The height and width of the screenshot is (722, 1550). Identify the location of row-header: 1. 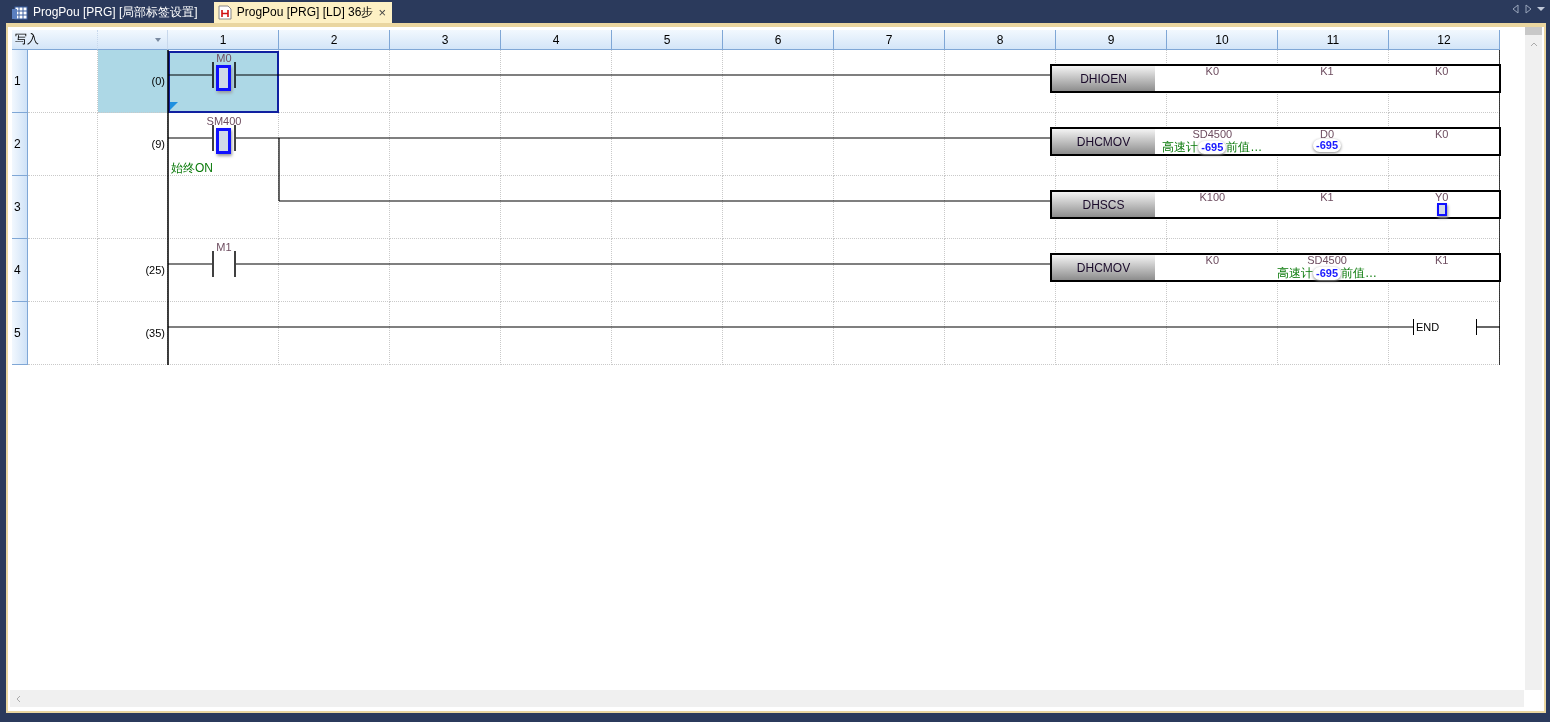
(20, 81).